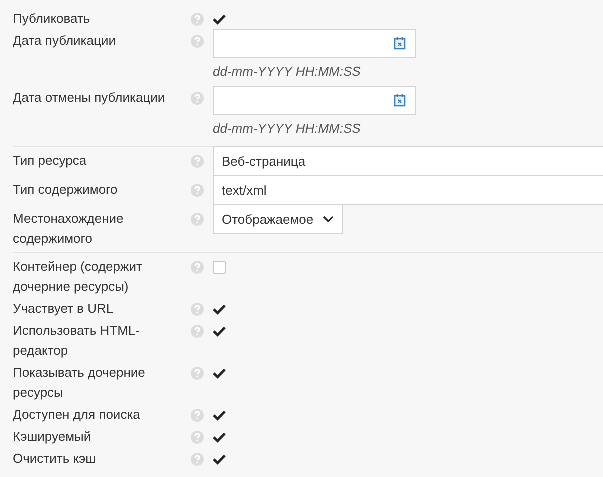 The image size is (603, 477). I want to click on field-label: Очистить кэш, so click(55, 459).